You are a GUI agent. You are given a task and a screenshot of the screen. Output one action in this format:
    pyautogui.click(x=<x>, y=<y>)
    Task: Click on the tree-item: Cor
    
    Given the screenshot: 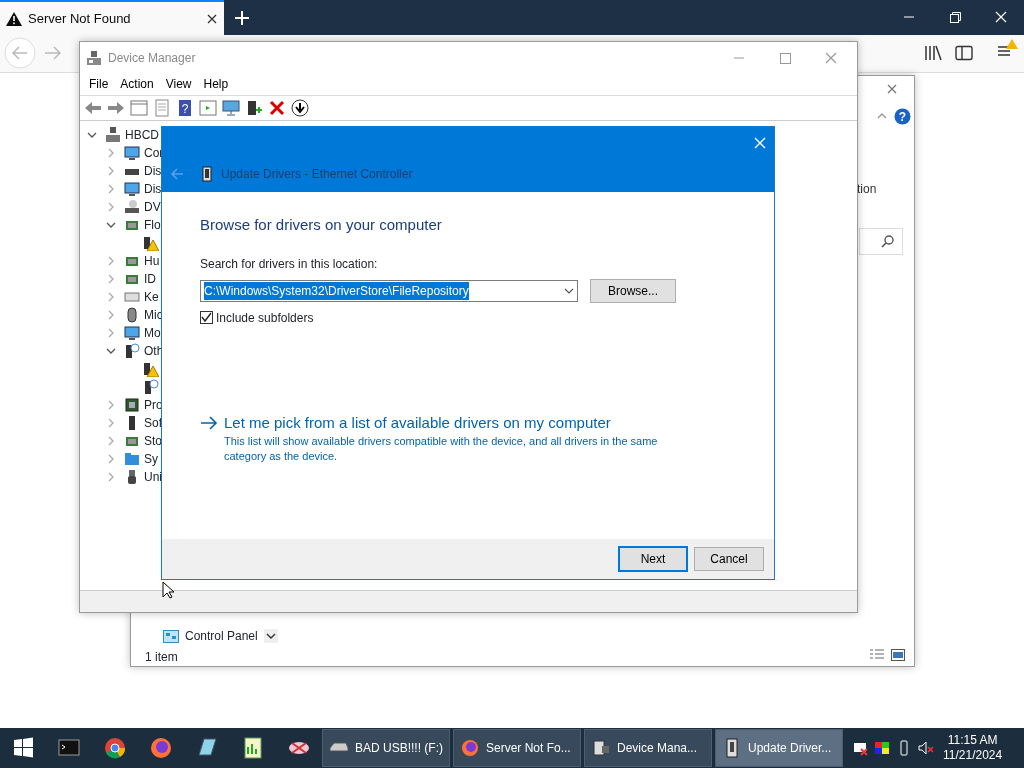 What is the action you would take?
    pyautogui.click(x=154, y=153)
    